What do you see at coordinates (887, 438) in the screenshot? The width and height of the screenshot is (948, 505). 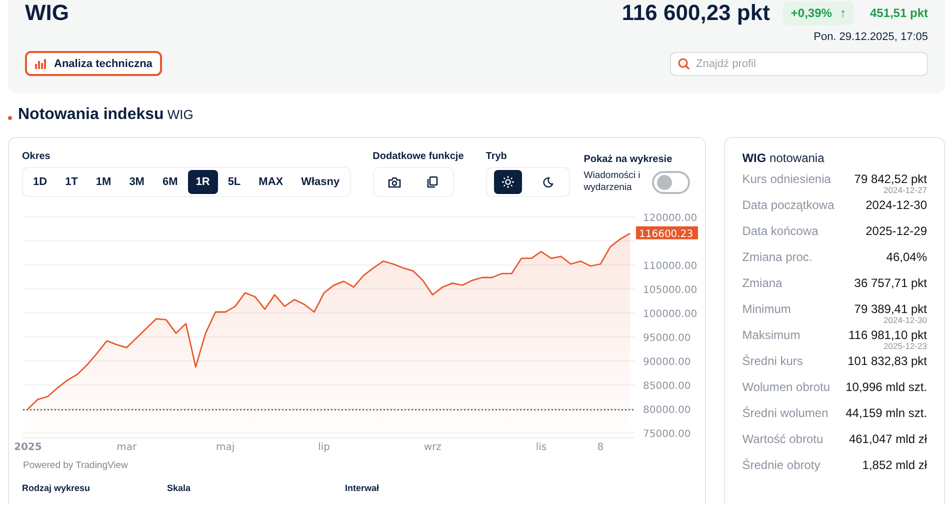 I see `stat-value: 461,047 mld zł` at bounding box center [887, 438].